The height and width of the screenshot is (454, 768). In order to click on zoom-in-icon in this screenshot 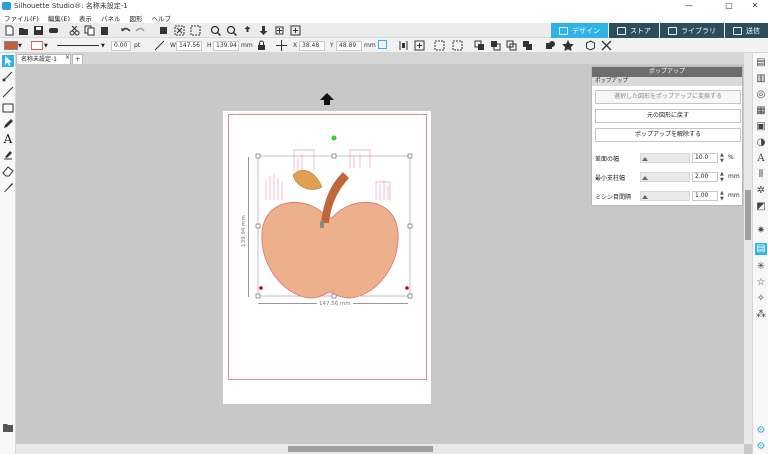, I will do `click(215, 30)`.